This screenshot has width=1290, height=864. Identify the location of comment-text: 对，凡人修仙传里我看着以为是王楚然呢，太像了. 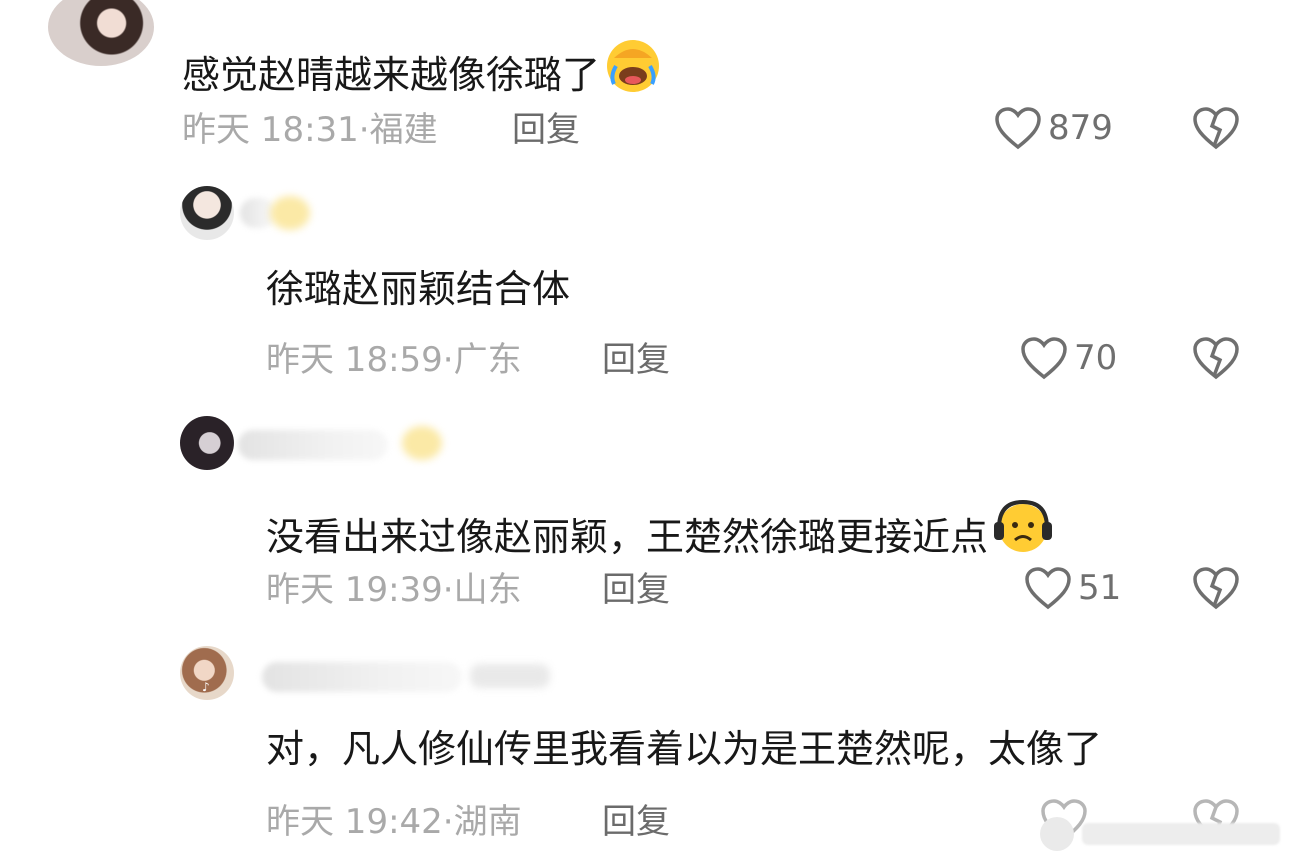
(684, 749).